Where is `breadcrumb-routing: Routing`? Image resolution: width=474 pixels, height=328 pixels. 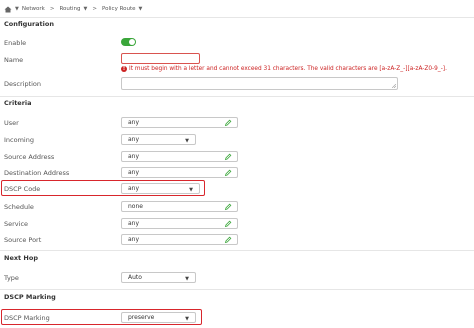
breadcrumb-routing: Routing is located at coordinates (69, 9).